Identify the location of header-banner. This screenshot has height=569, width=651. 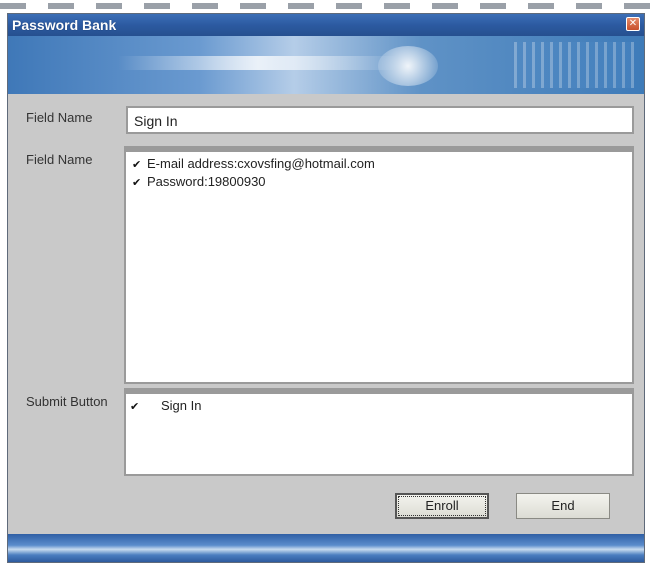
(326, 65).